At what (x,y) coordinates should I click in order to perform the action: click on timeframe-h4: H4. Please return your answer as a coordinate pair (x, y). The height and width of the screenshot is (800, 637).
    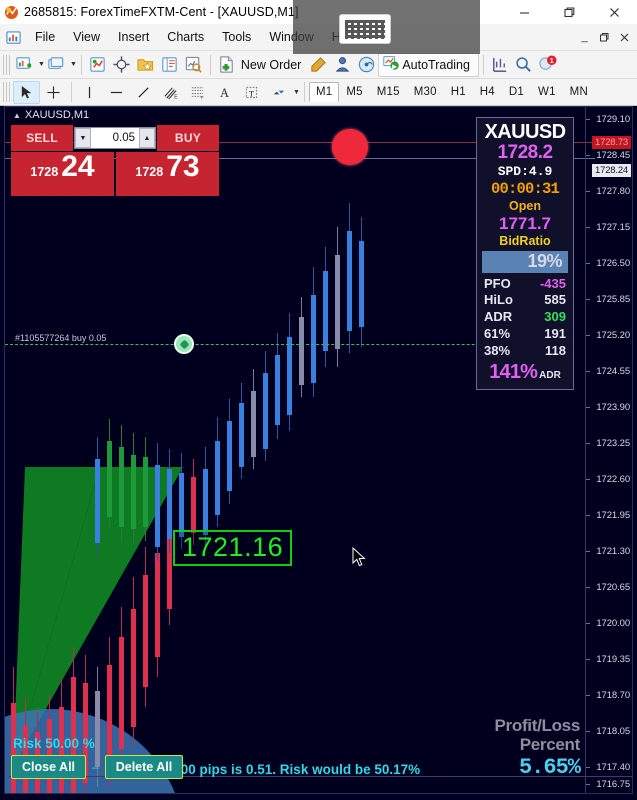
    Looking at the image, I should click on (487, 92).